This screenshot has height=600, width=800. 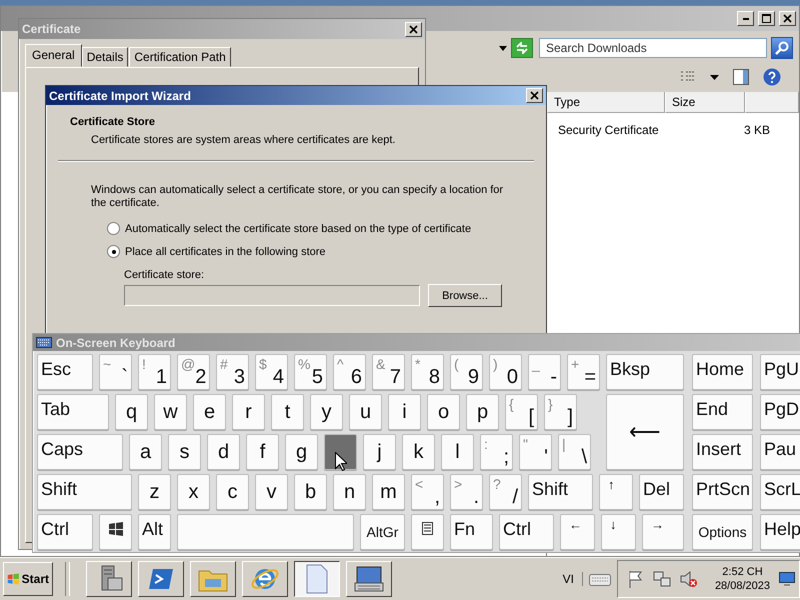 What do you see at coordinates (80, 452) in the screenshot?
I see `keyboard-key: Caps` at bounding box center [80, 452].